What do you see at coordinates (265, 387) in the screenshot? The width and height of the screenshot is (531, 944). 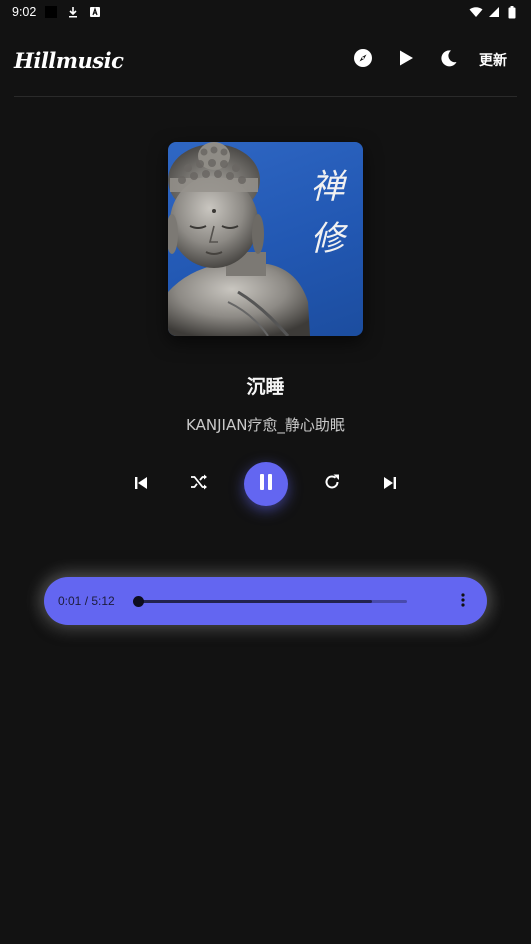 I see `track-title: 沉睡` at bounding box center [265, 387].